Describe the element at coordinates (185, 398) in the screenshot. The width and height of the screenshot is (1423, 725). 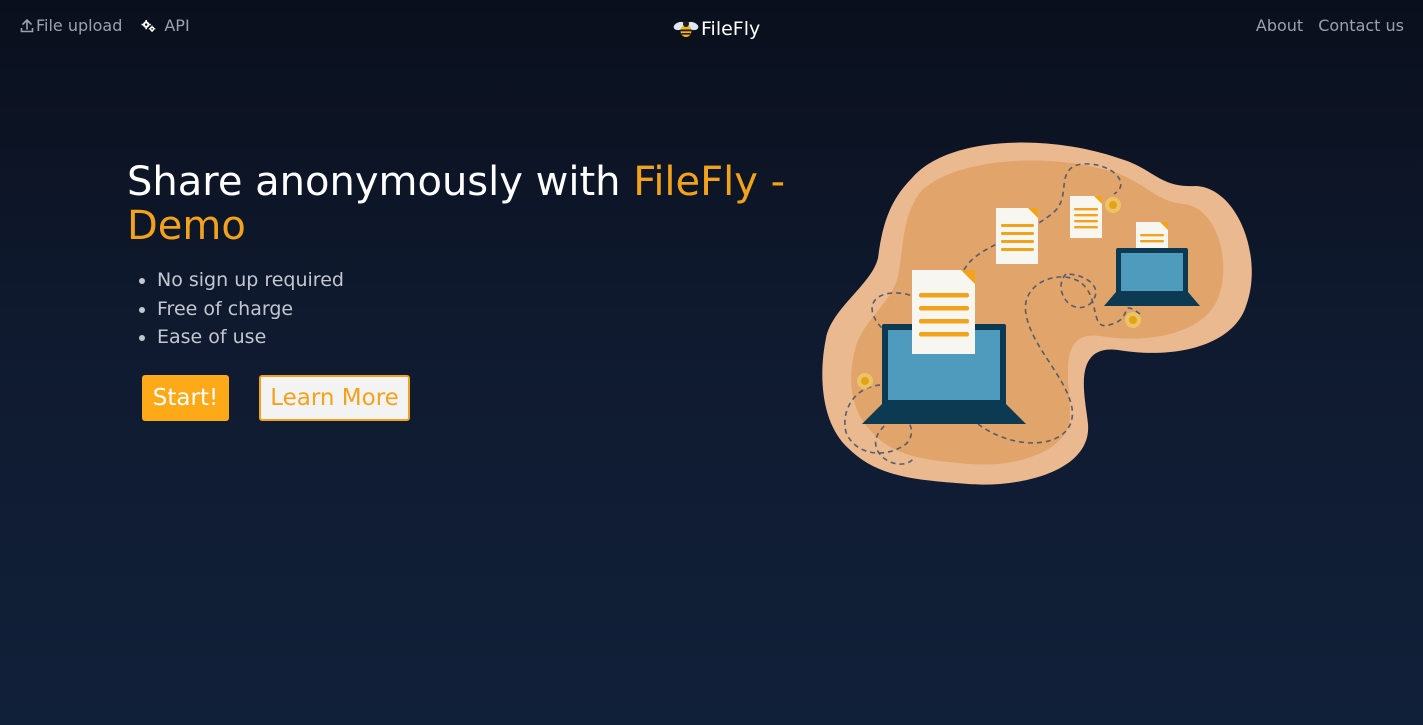
I see `start-button: Start!` at that location.